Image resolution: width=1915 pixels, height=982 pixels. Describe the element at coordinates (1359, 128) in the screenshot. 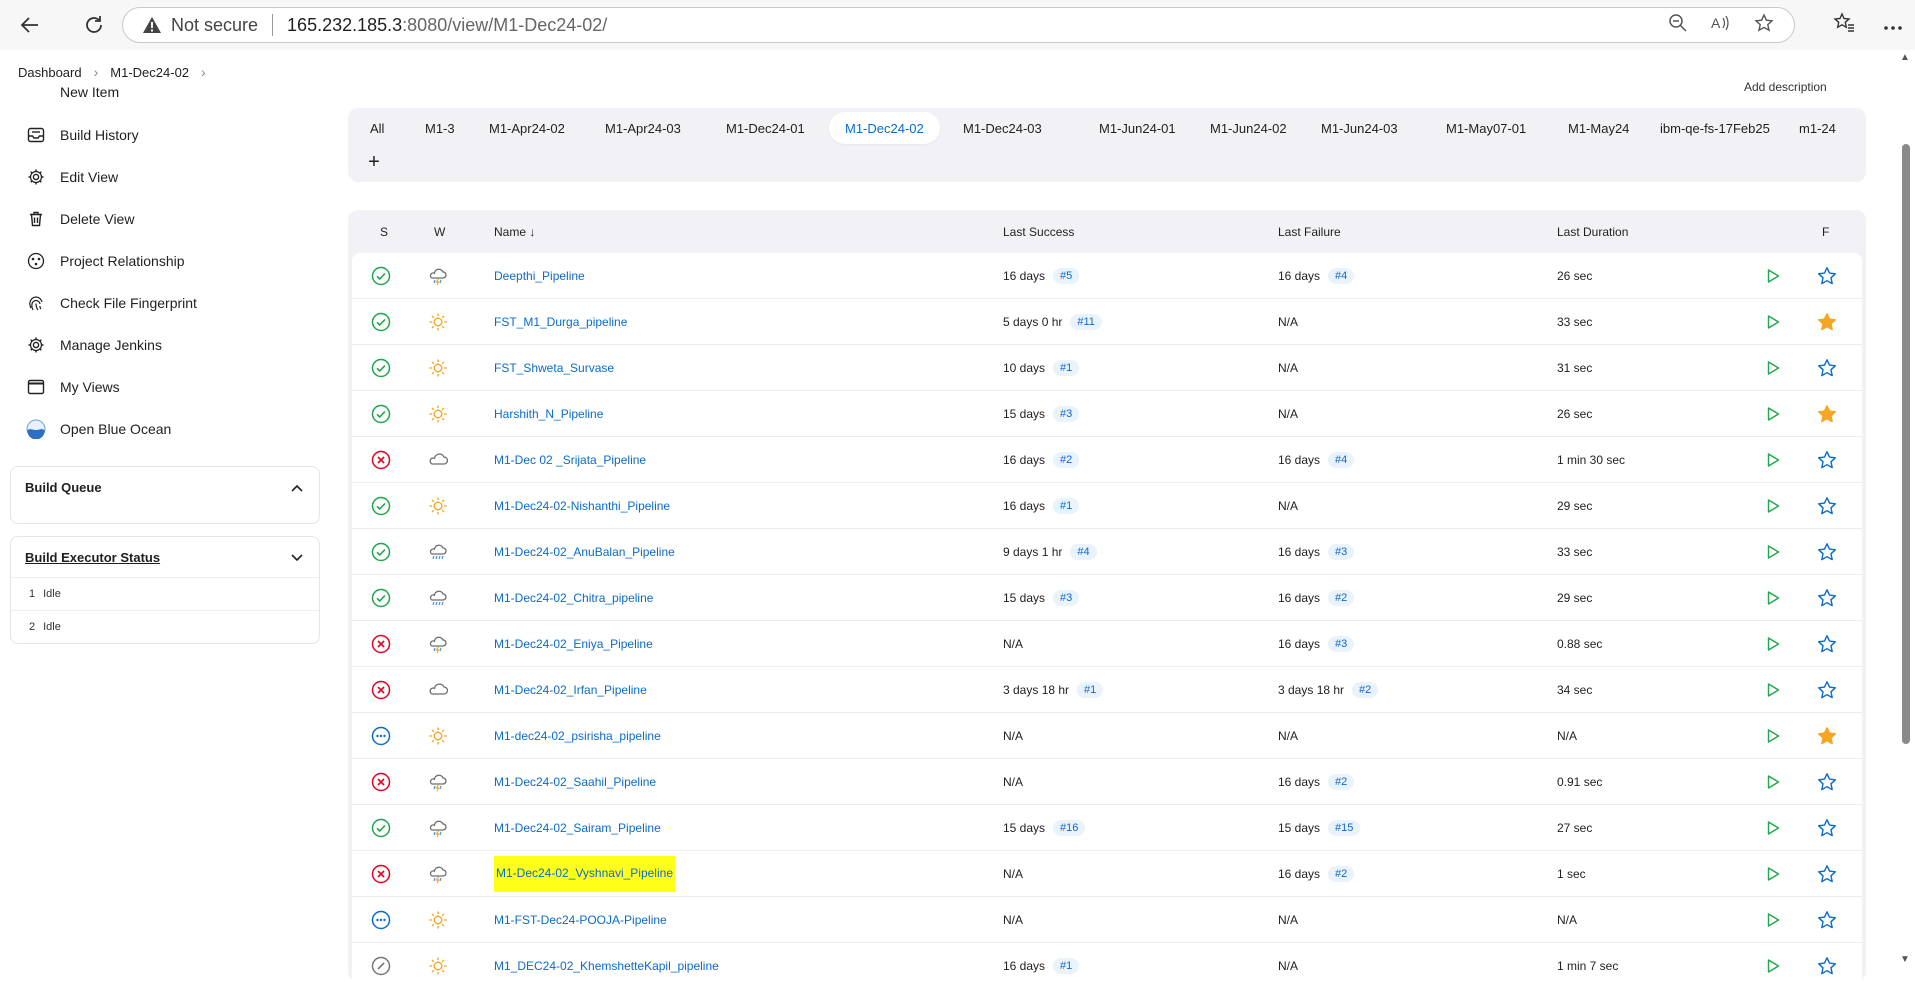

I see `tab-m1-jun24-03: M1-Jun24-03` at that location.